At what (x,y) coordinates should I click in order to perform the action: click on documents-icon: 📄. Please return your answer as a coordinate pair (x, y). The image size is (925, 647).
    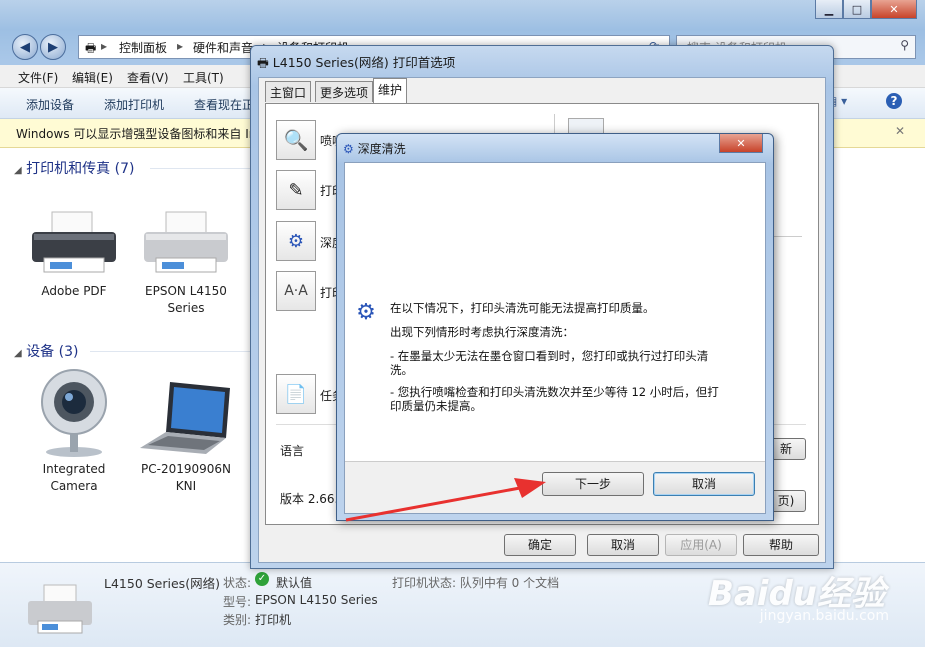
    Looking at the image, I should click on (296, 394).